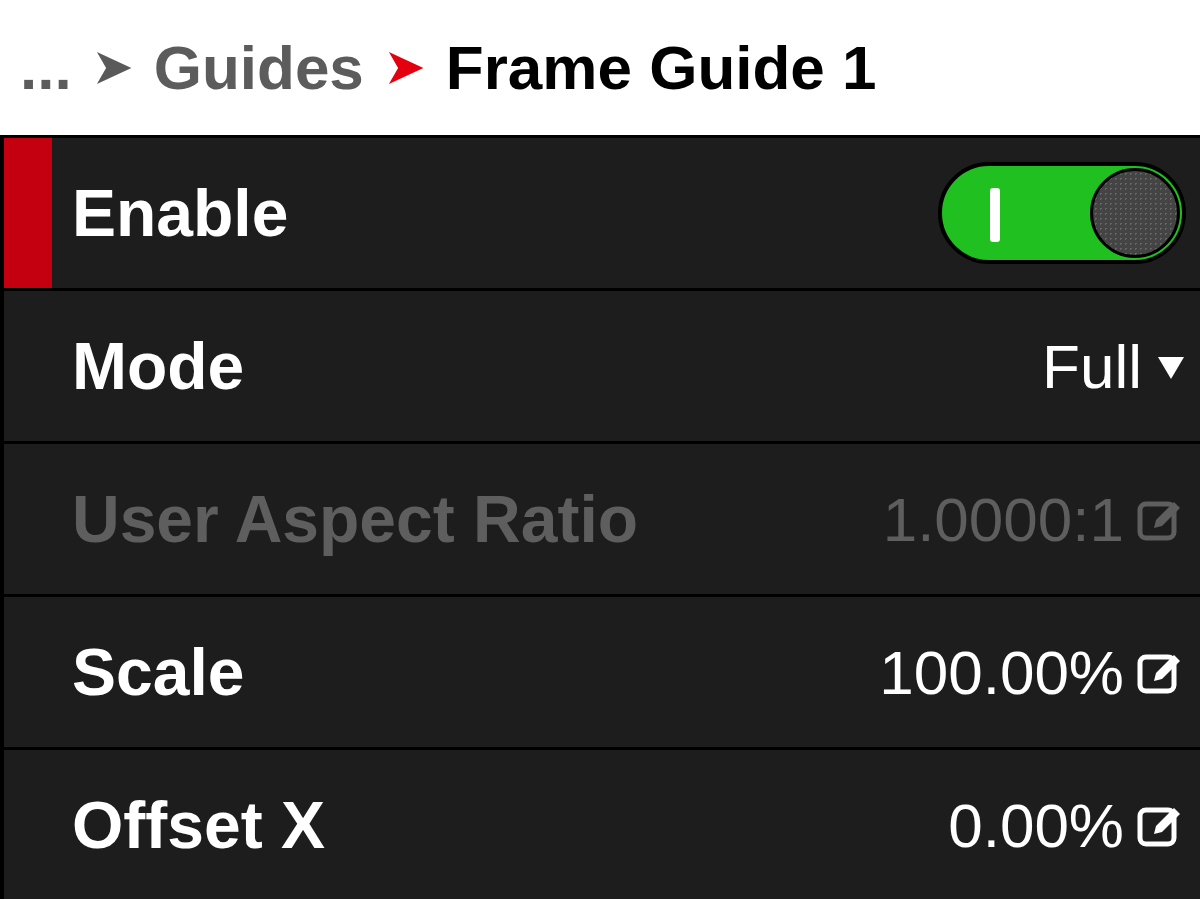  I want to click on setting-value: 0.00%, so click(1036, 825).